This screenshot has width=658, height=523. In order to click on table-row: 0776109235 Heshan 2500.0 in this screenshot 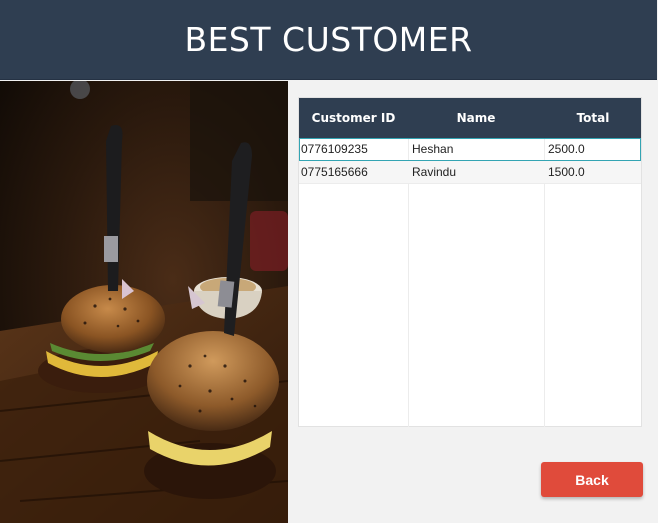, I will do `click(470, 149)`.